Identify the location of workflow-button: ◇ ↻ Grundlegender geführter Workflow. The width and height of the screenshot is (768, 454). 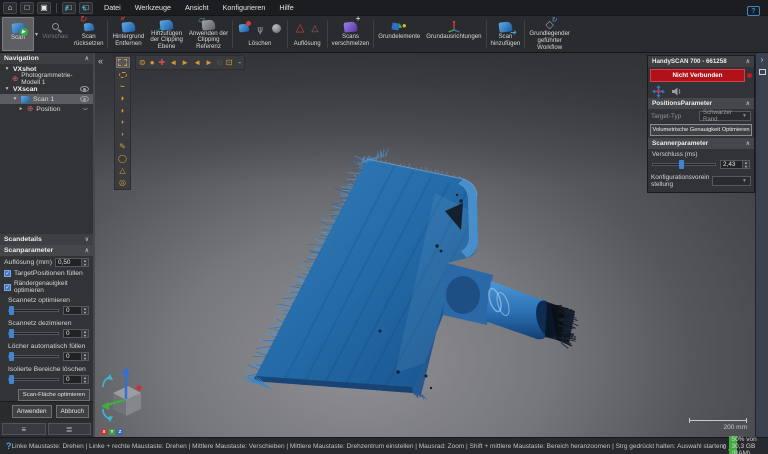
(549, 34).